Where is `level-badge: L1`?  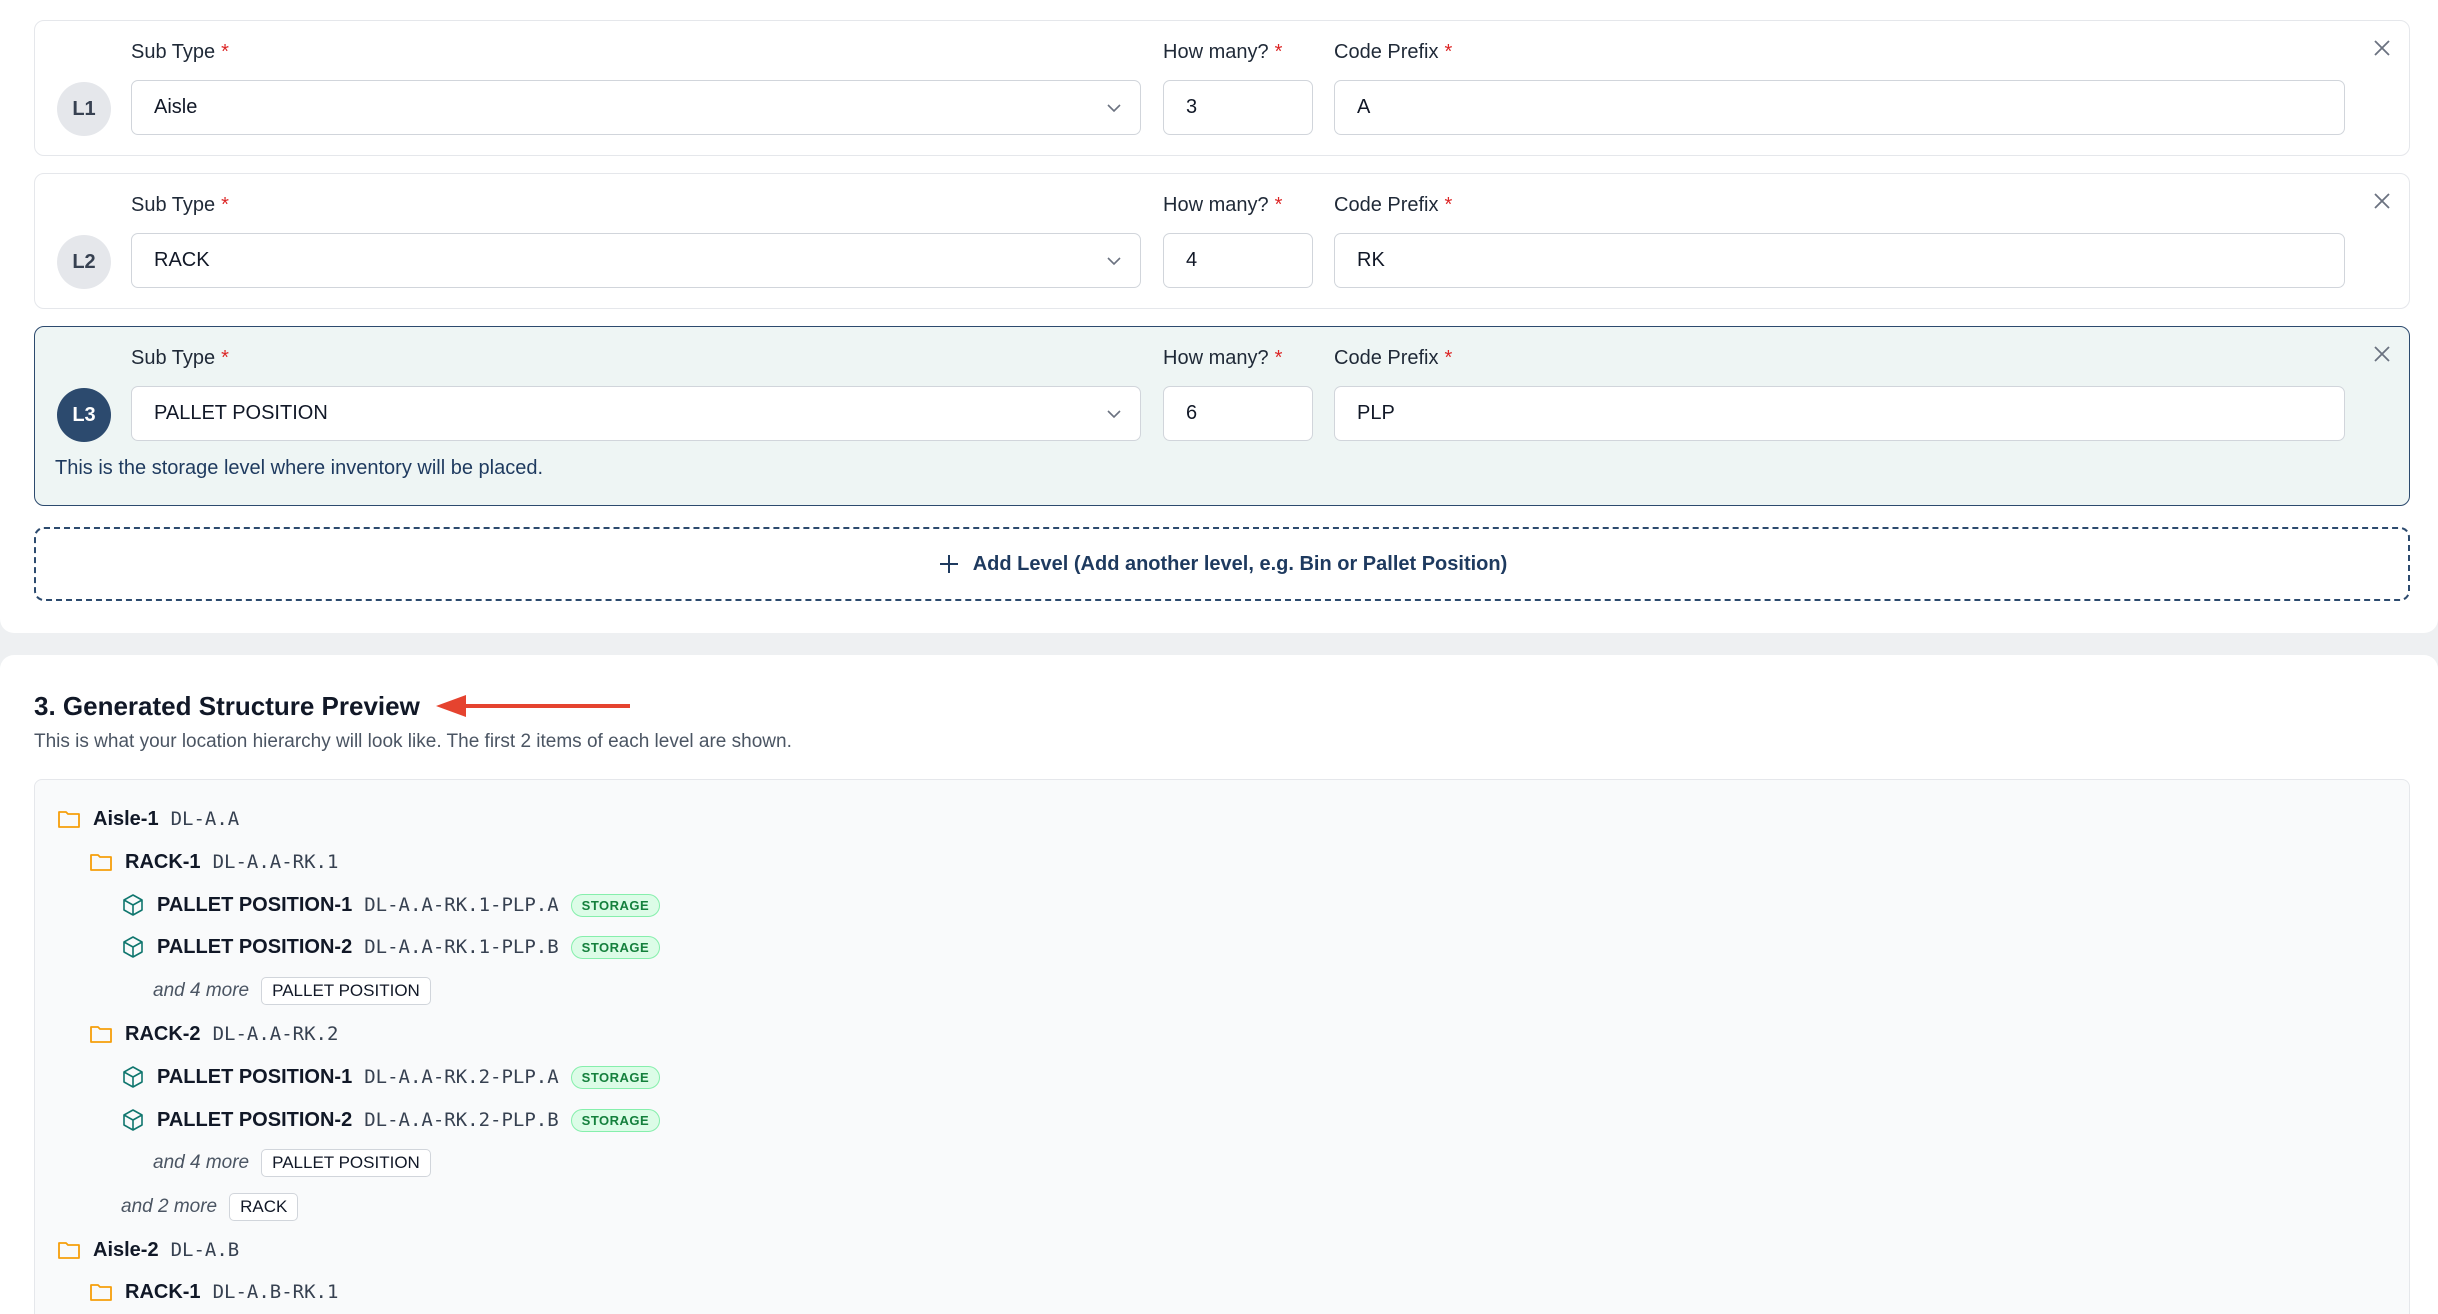
level-badge: L1 is located at coordinates (84, 109).